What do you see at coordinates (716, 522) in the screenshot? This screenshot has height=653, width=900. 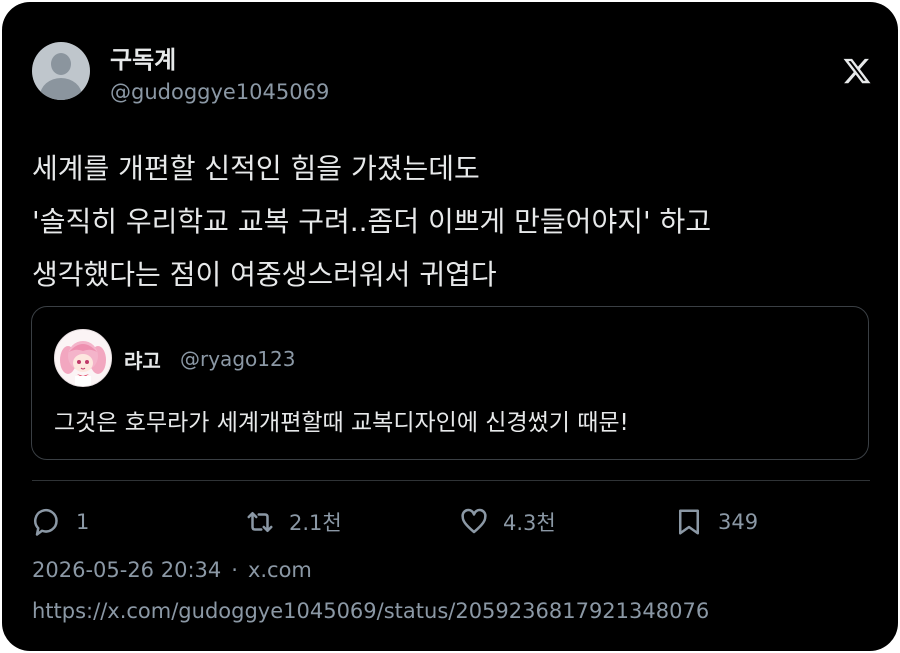 I see `bookmark-button: 349` at bounding box center [716, 522].